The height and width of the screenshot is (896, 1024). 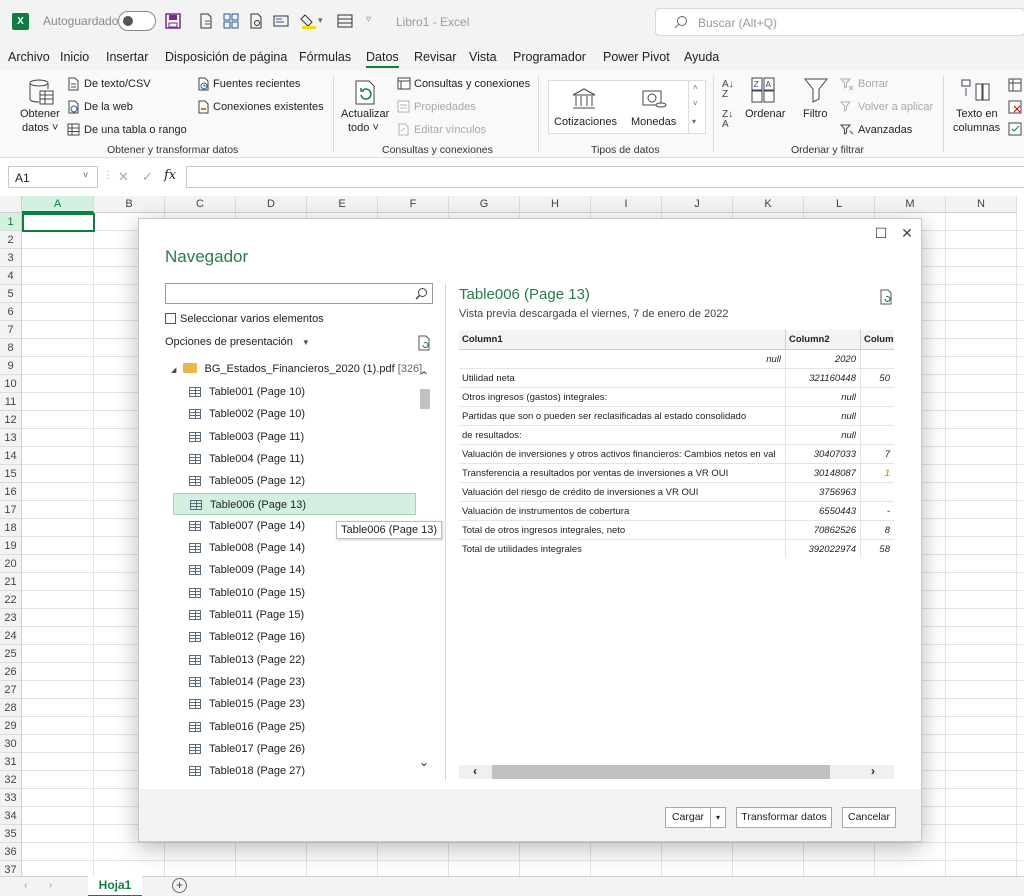 What do you see at coordinates (413, 204) in the screenshot?
I see `column-header-F: F` at bounding box center [413, 204].